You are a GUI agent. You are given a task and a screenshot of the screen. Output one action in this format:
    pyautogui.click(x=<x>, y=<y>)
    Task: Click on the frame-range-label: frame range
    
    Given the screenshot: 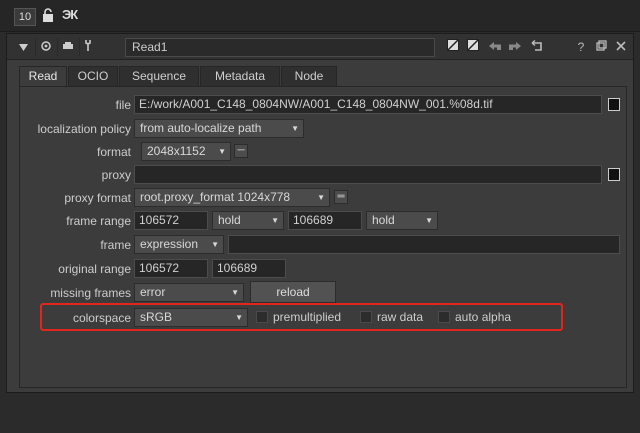 What is the action you would take?
    pyautogui.click(x=98, y=221)
    